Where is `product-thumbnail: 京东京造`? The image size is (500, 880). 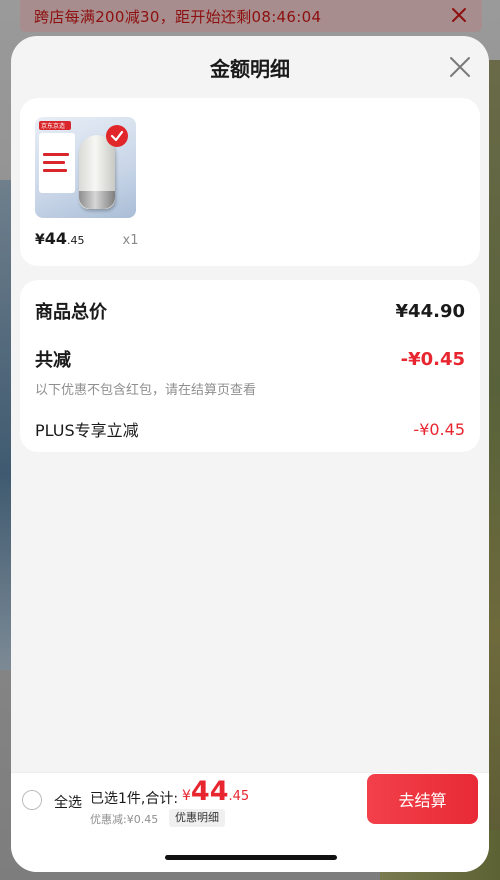
product-thumbnail: 京东京造 is located at coordinates (85, 167).